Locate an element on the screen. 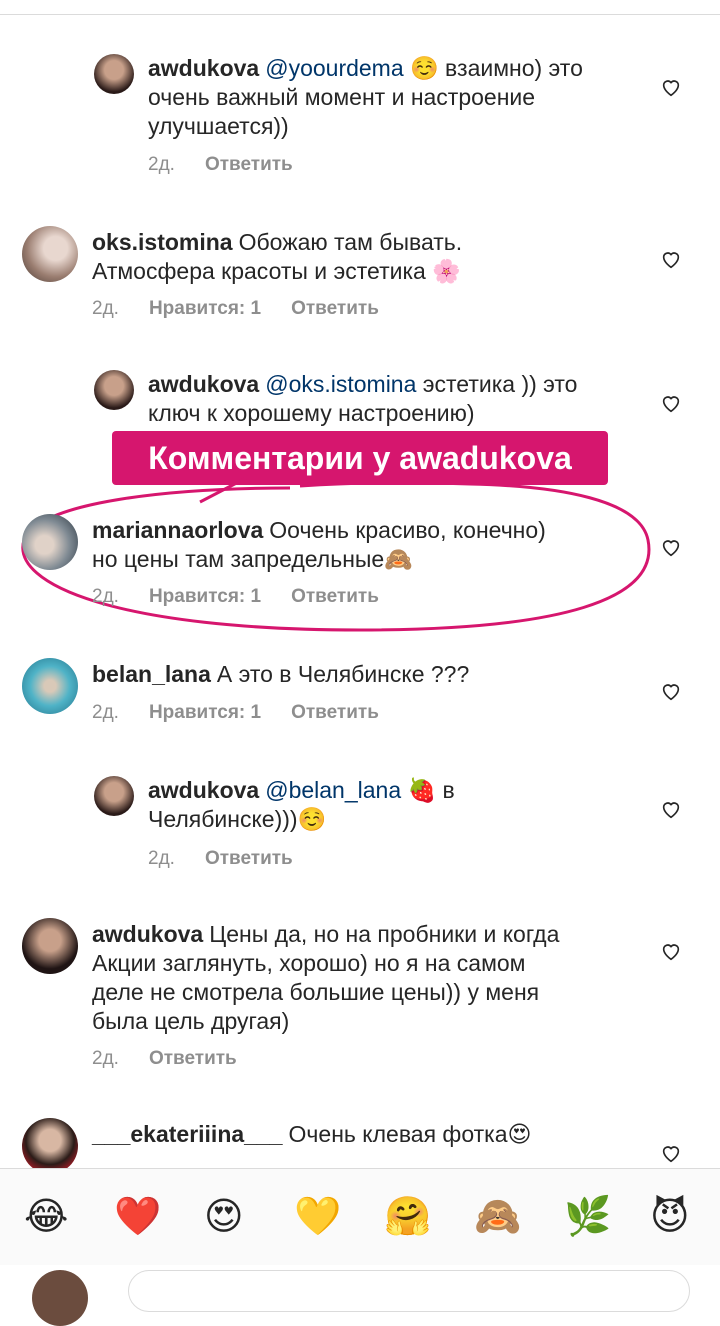 This screenshot has width=720, height=1326. emoji-heart-eyes-button: 😍 is located at coordinates (224, 1217).